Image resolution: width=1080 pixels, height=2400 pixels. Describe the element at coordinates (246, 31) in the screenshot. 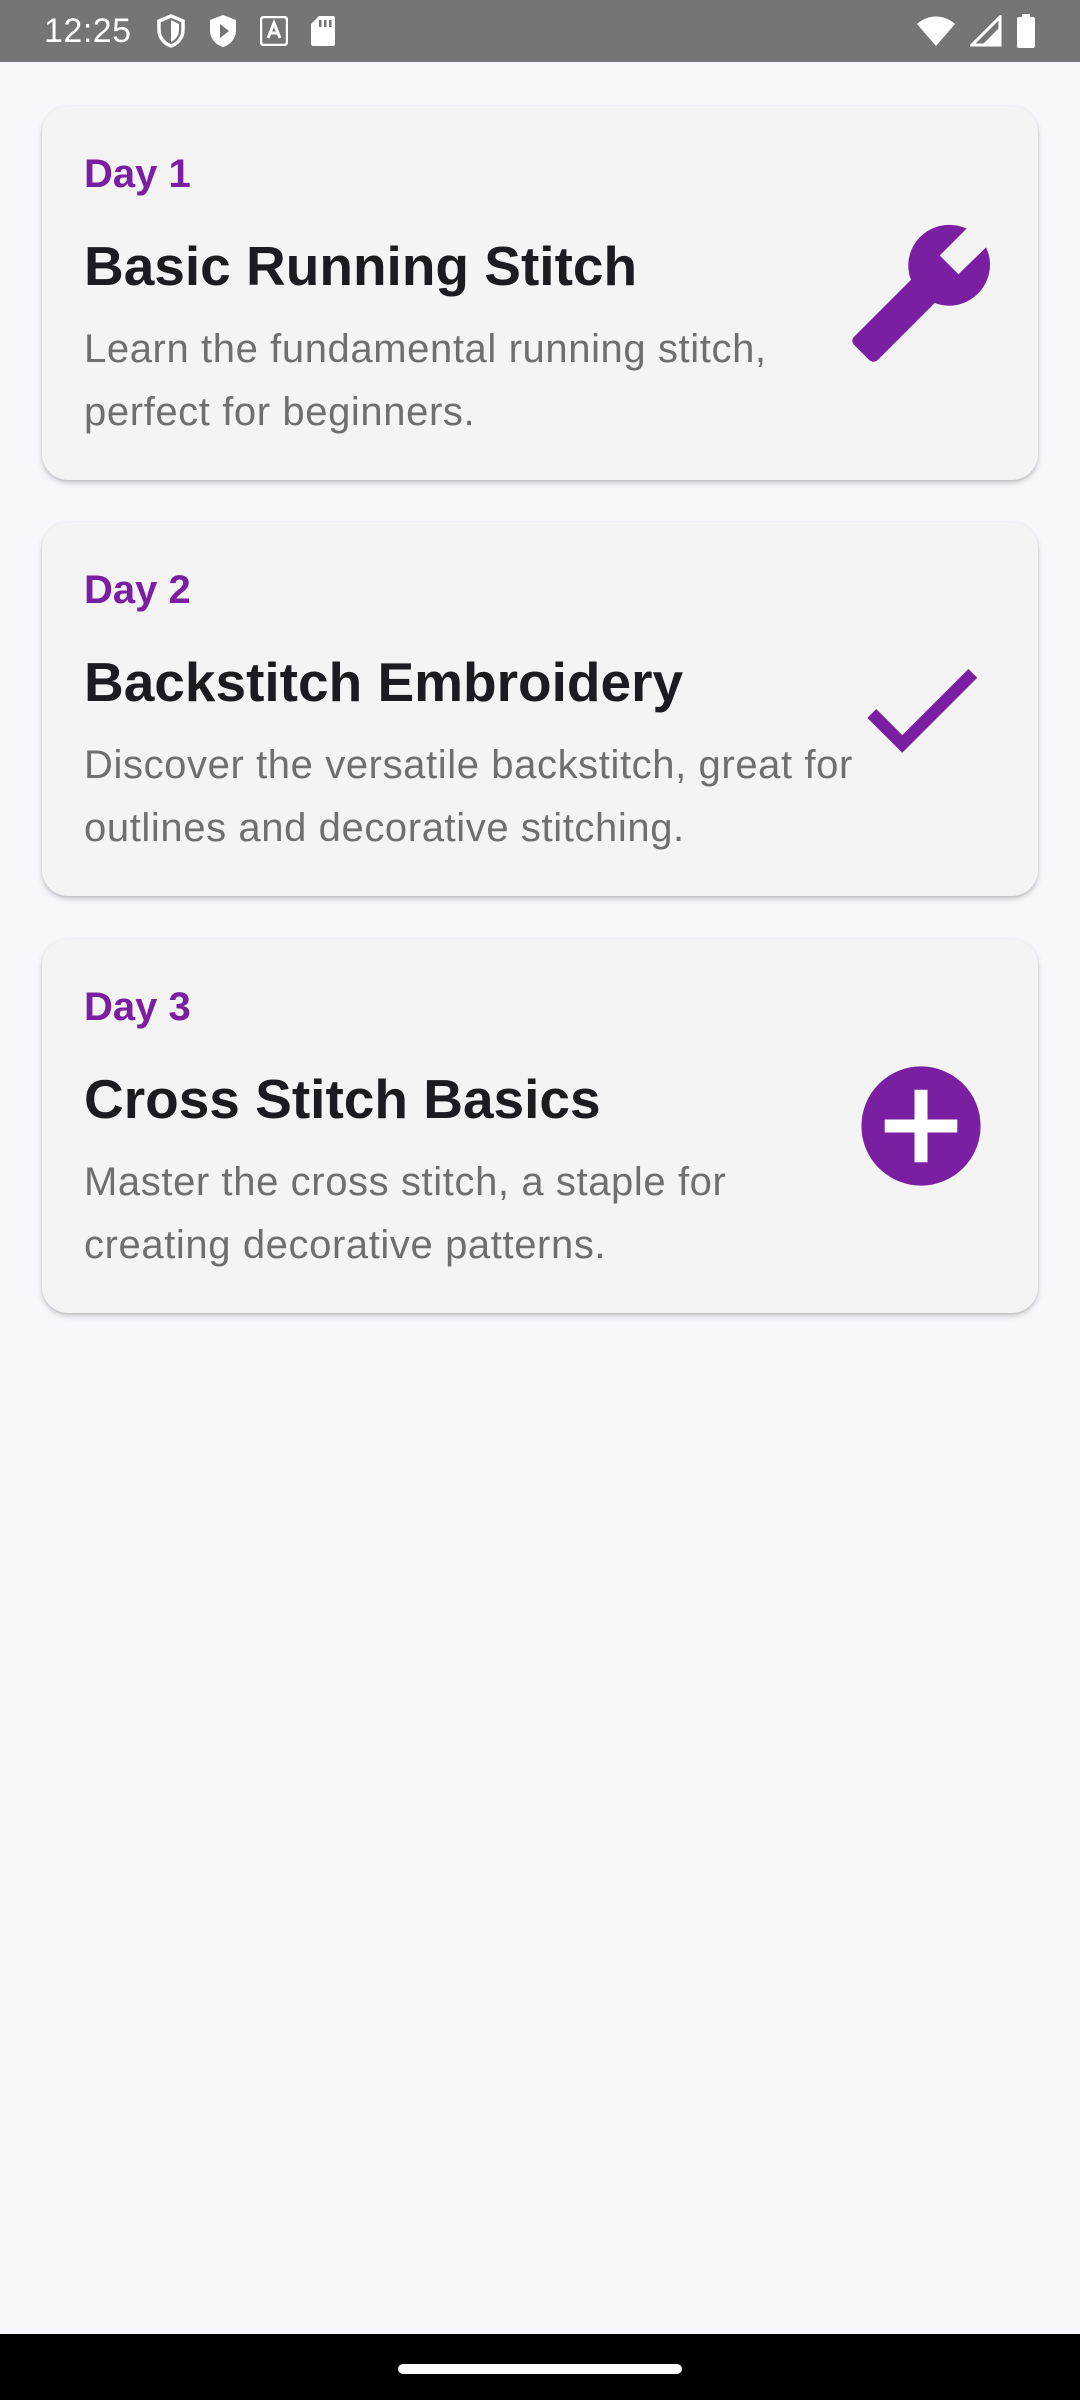

I see `status-left-icons` at that location.